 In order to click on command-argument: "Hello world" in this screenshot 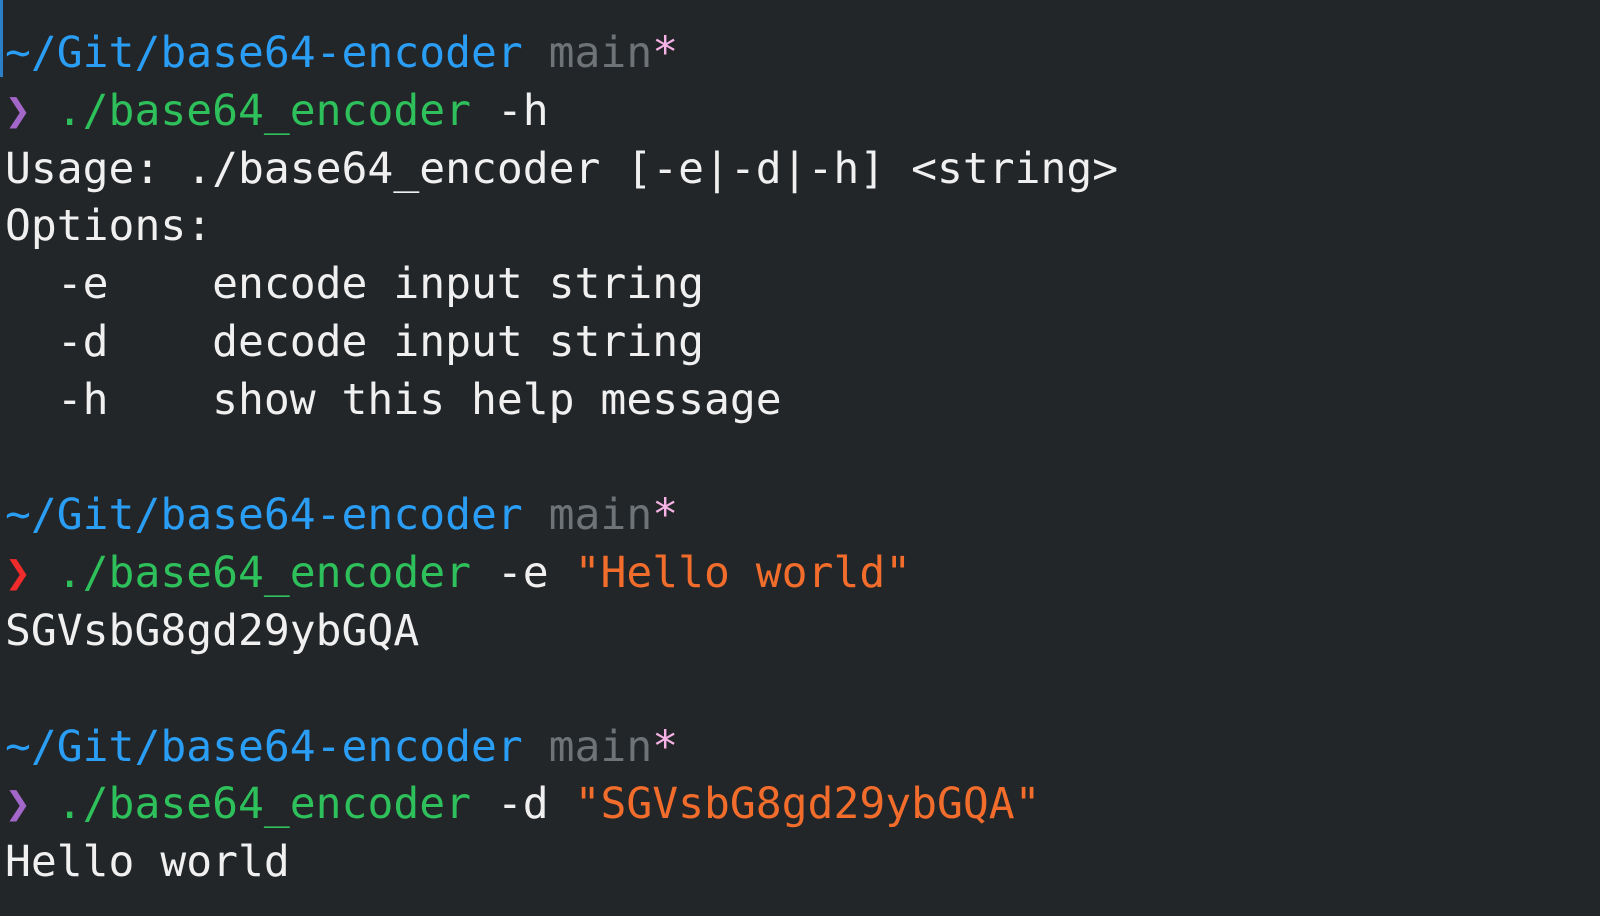, I will do `click(743, 573)`.